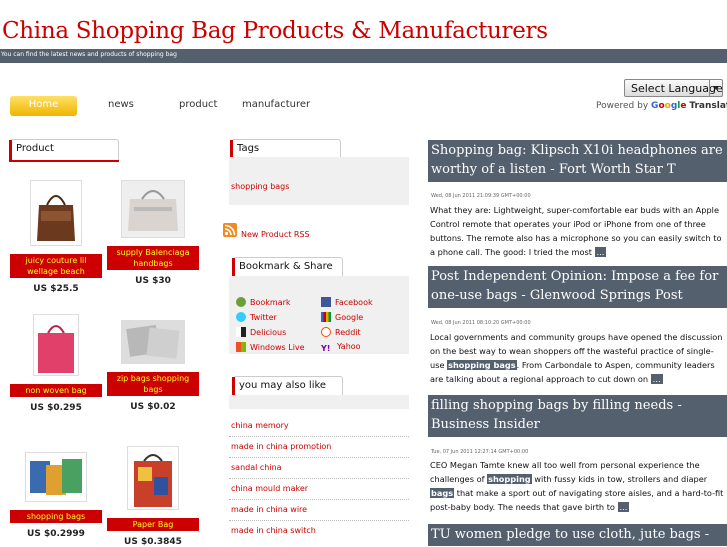 This screenshot has height=547, width=727. What do you see at coordinates (363, 4) in the screenshot?
I see `top-band` at bounding box center [363, 4].